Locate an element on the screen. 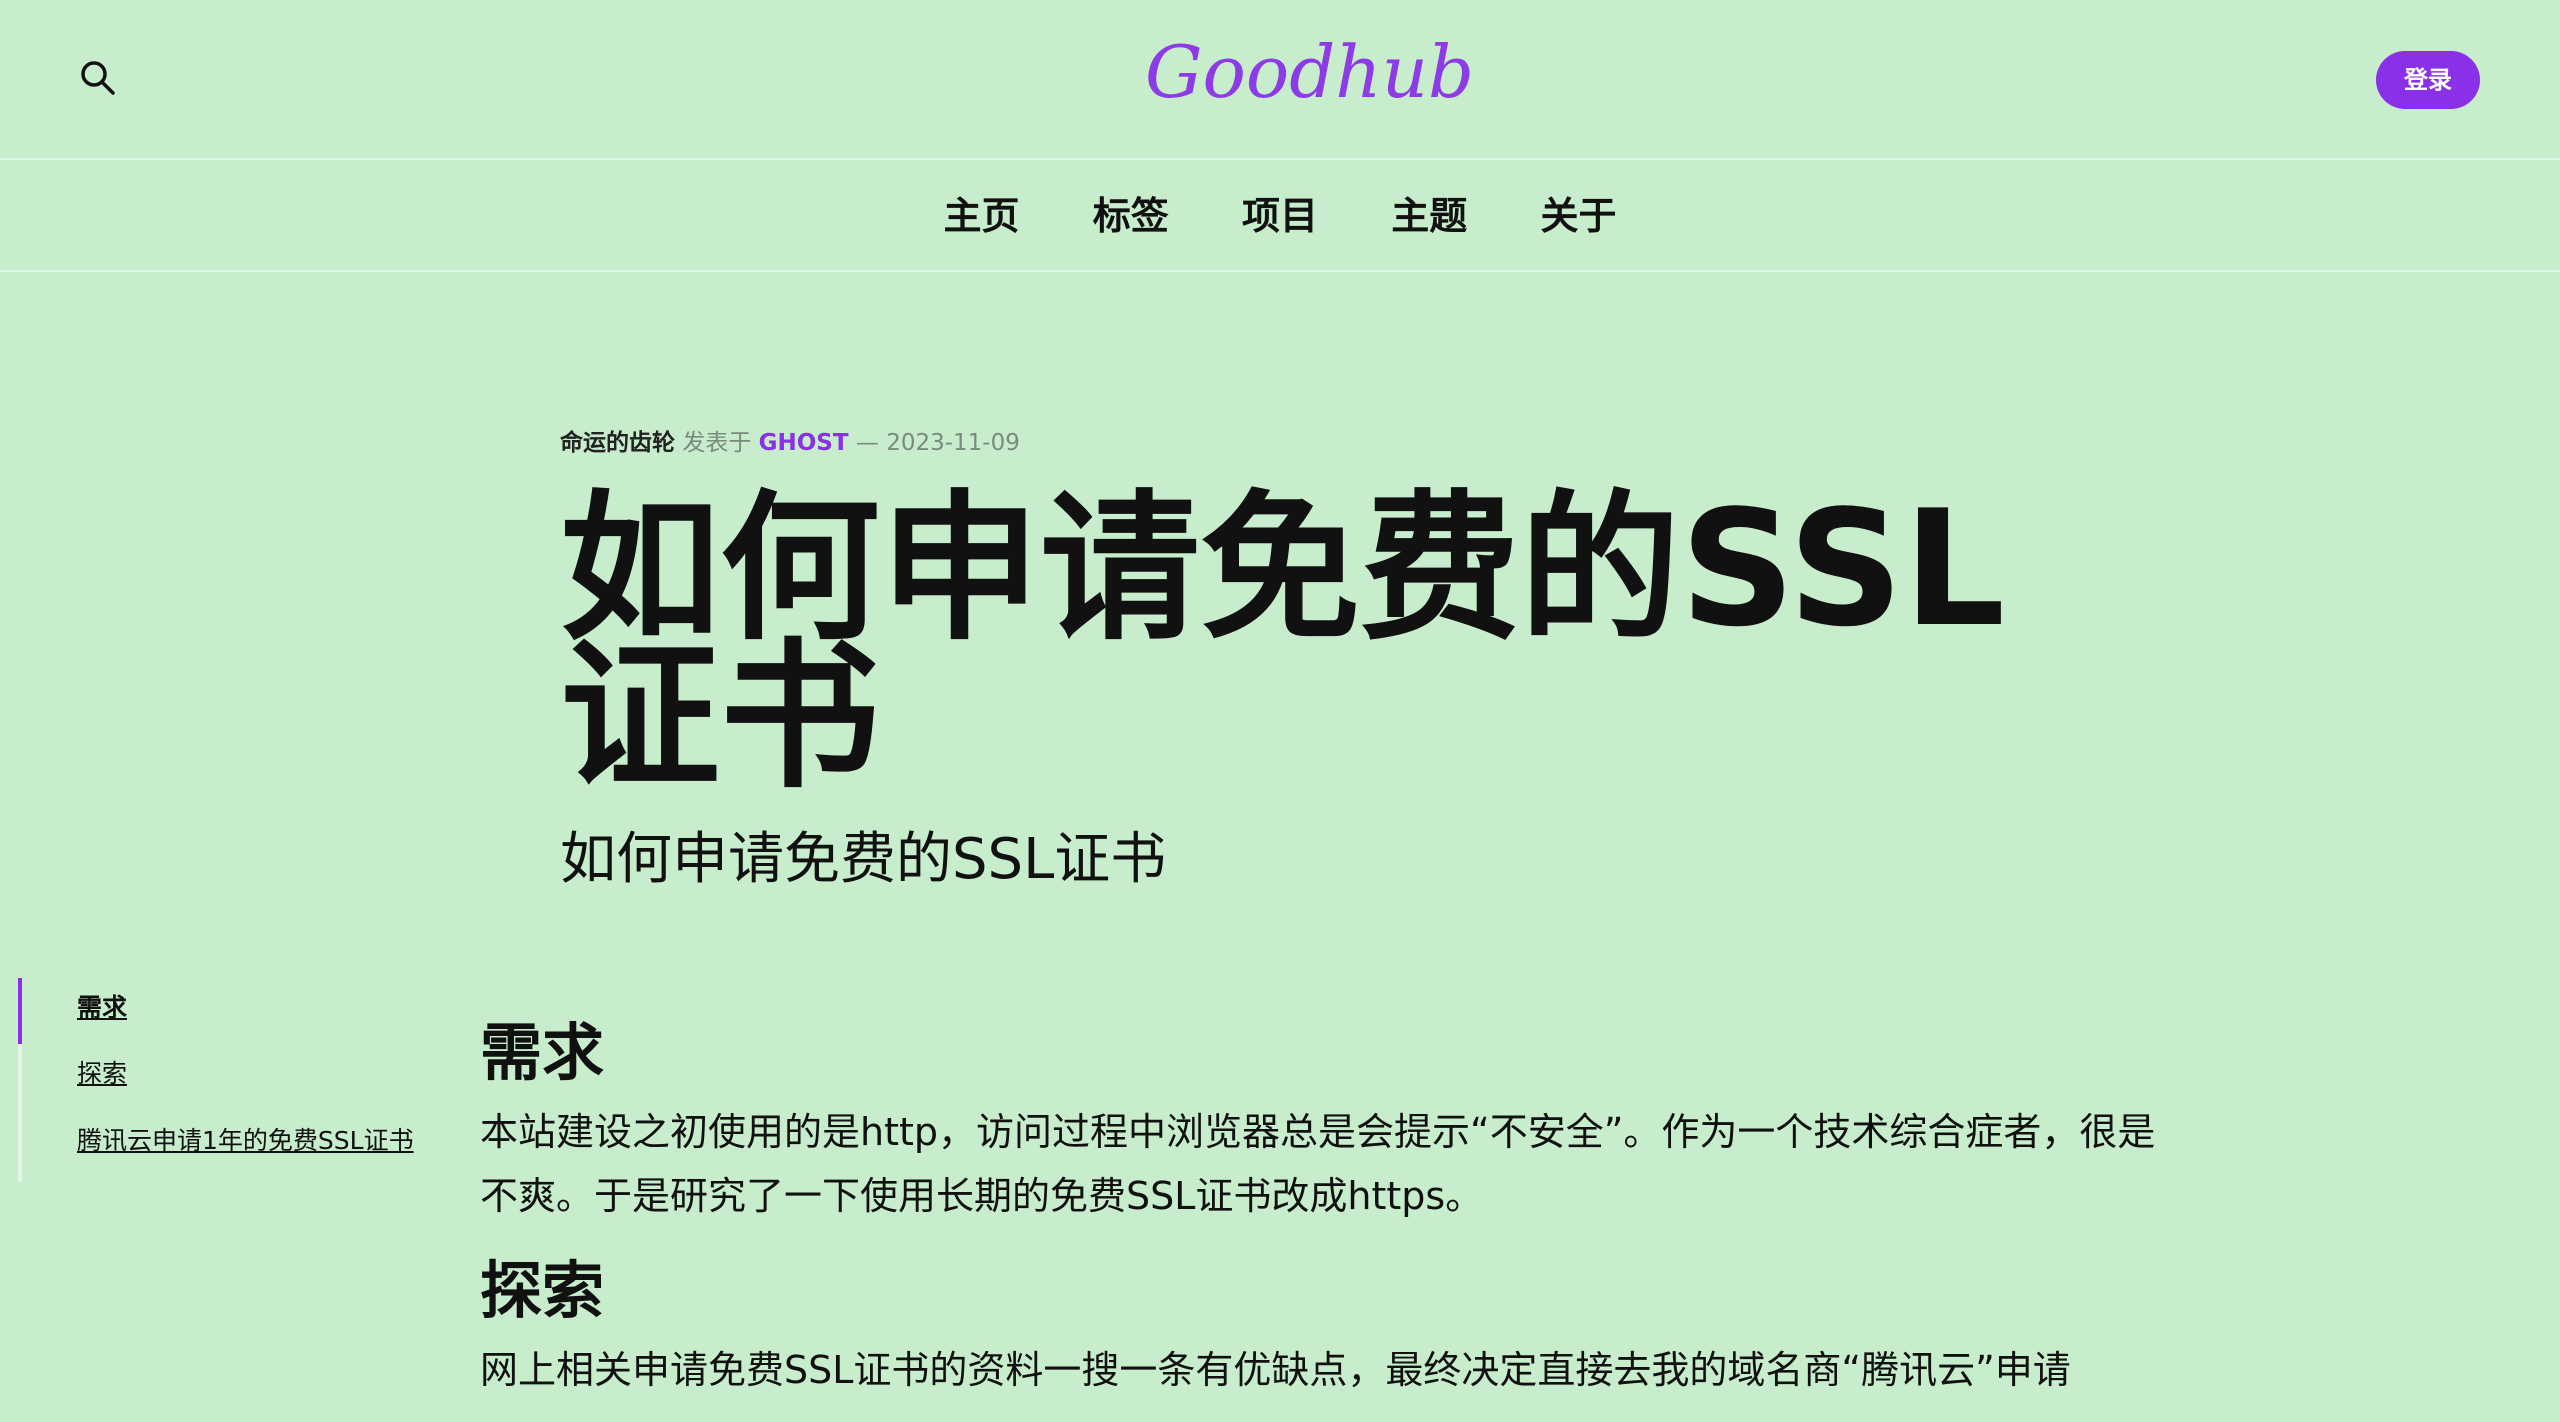 Image resolution: width=2560 pixels, height=1422 pixels. post-meta: 命运的齿轮 发表于 GHOST — 2023-11-09 is located at coordinates (790, 443).